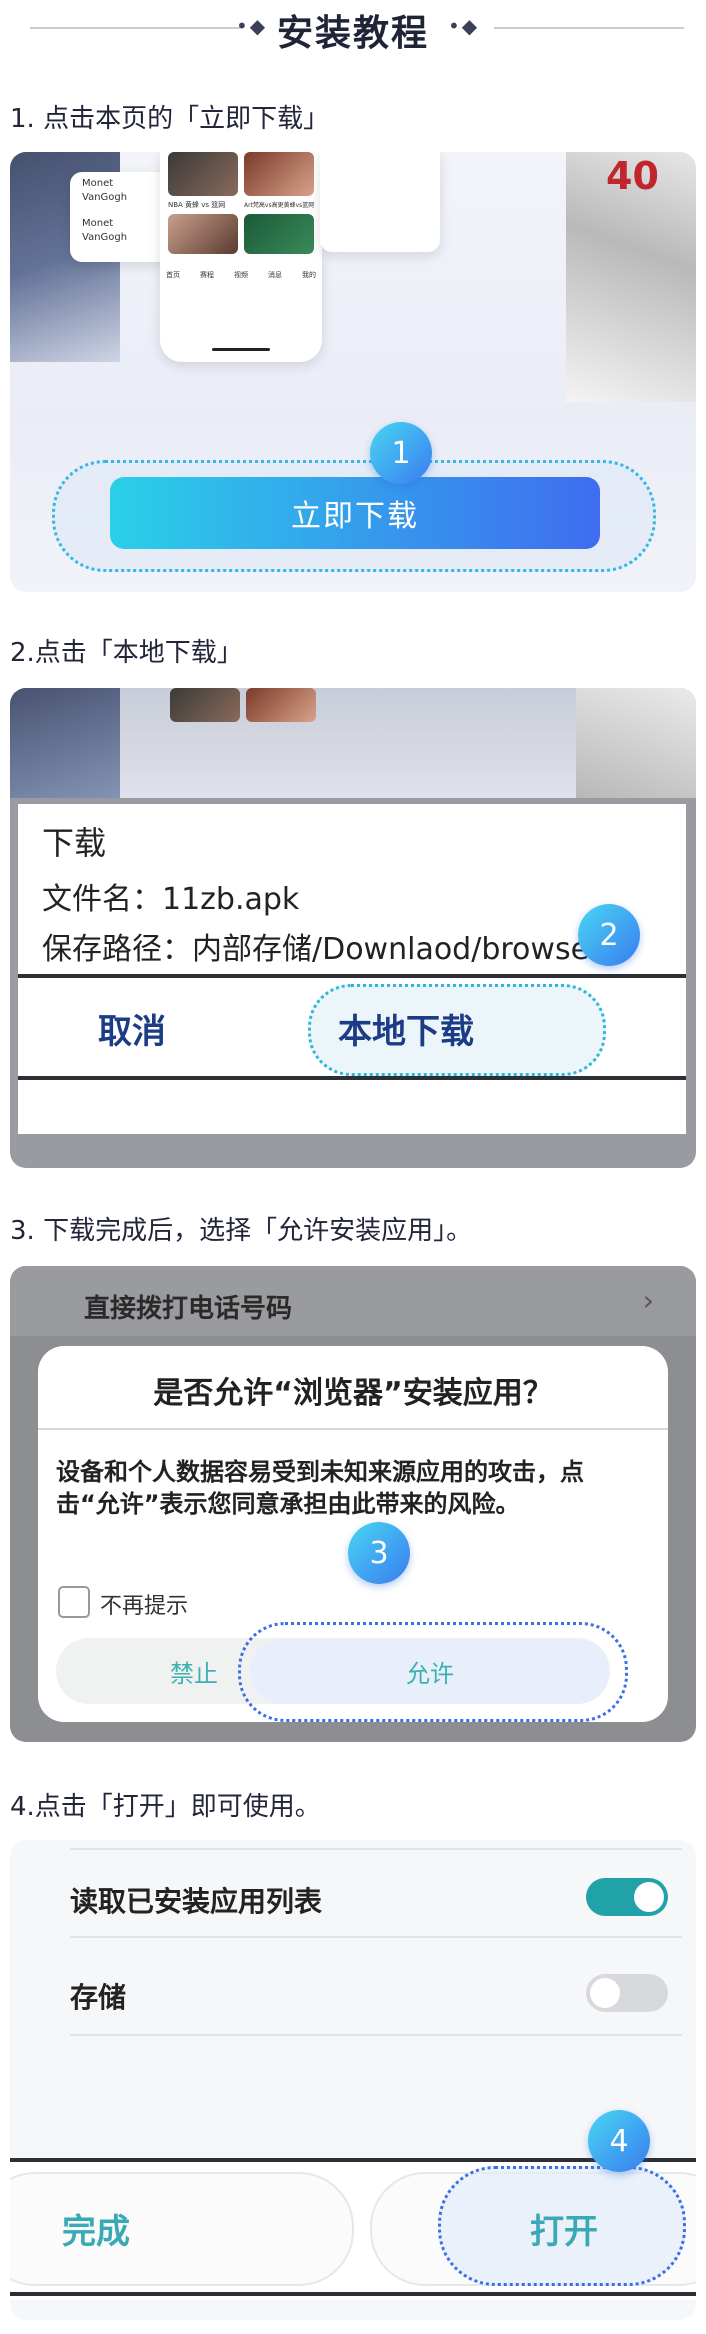  Describe the element at coordinates (171, 899) in the screenshot. I see `file-name: 文件名：11zb.apk` at that location.